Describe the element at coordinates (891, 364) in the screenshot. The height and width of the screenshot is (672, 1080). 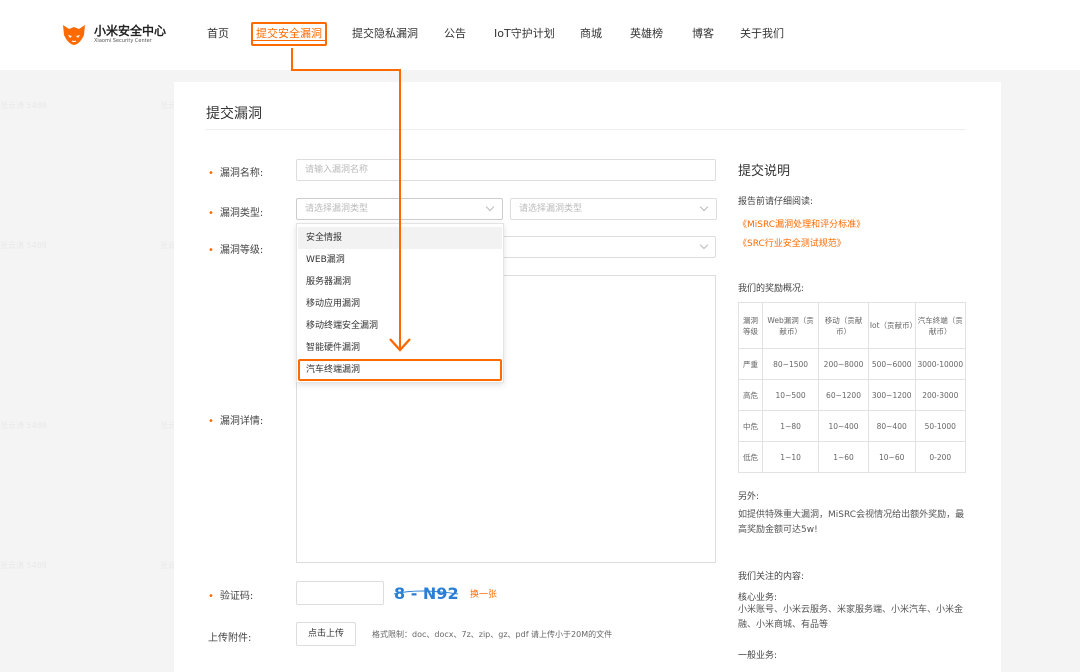
I see `table-cell: 500~6000` at that location.